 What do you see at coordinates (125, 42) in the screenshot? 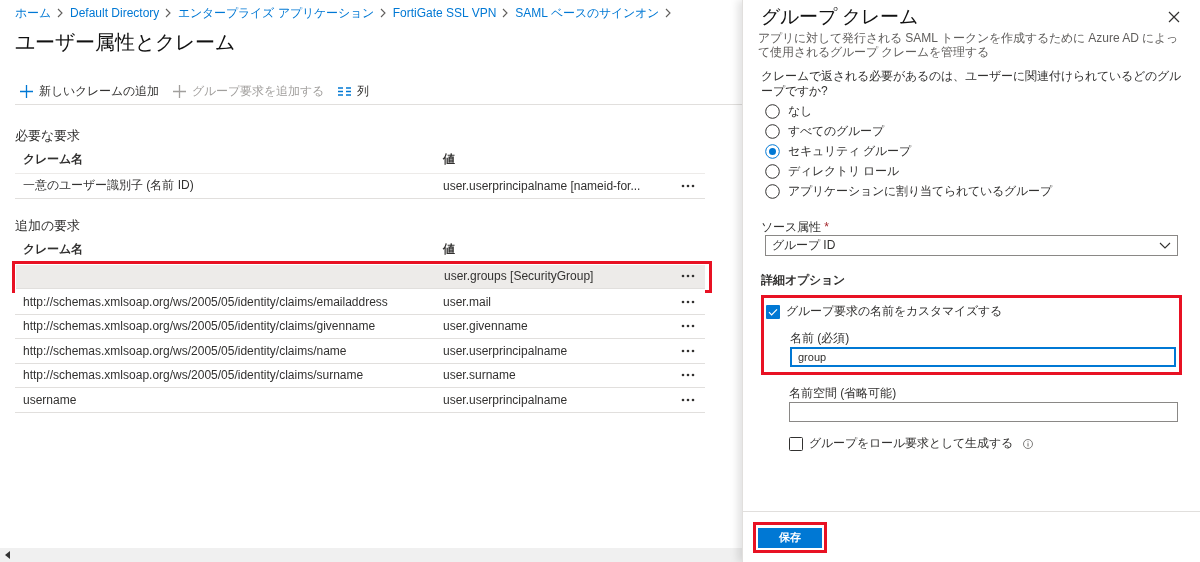
I see `page-title: ユーザー属性とクレーム` at bounding box center [125, 42].